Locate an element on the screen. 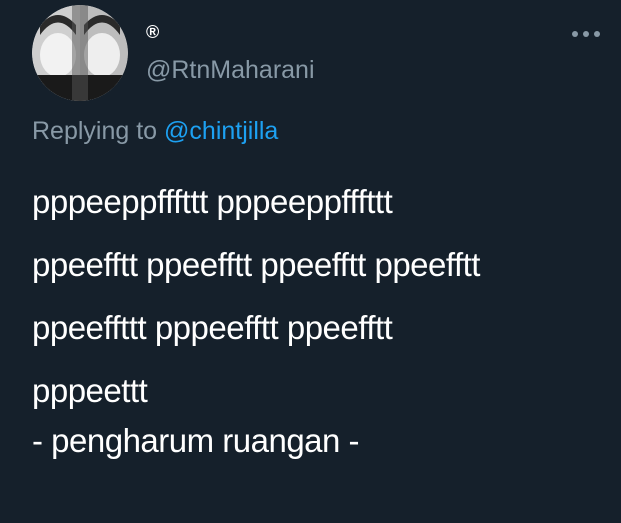 The height and width of the screenshot is (523, 621). tweet-line: pppeettt is located at coordinates (90, 390).